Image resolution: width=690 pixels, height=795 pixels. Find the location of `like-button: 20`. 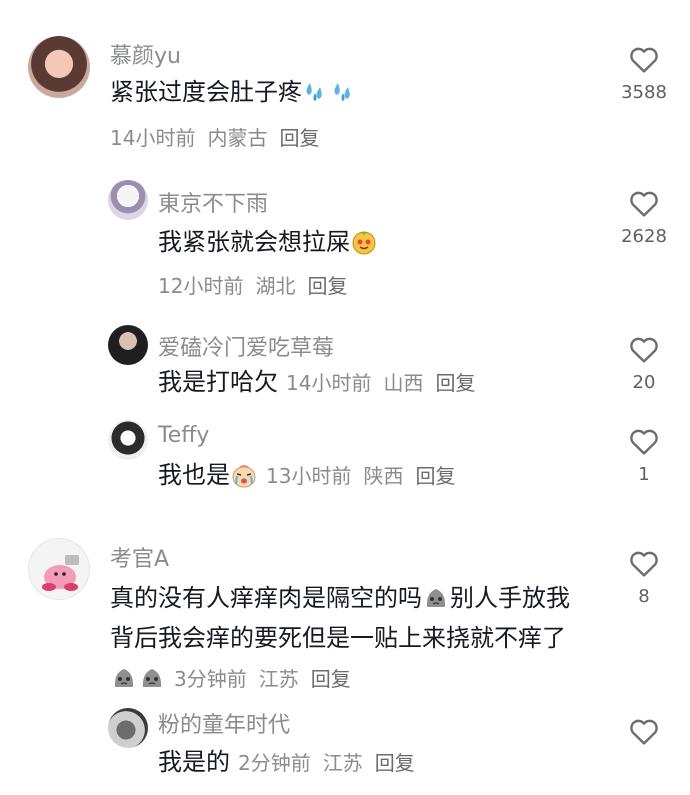

like-button: 20 is located at coordinates (644, 363).